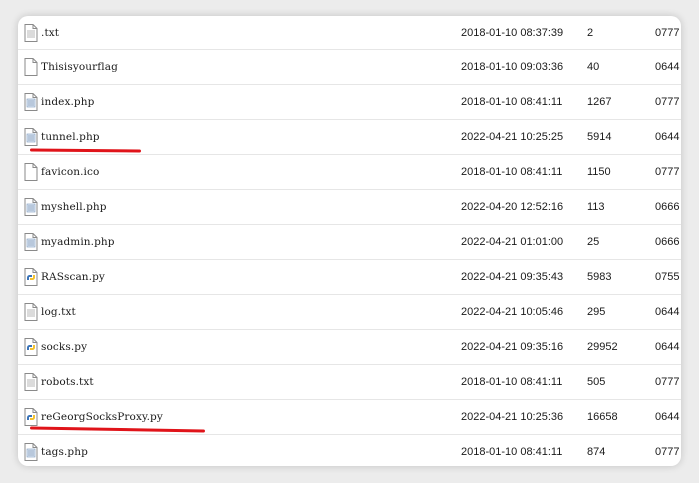 This screenshot has width=699, height=483. I want to click on file-row: index.php 2018-01-10 08:41:11 1267 0777, so click(349, 102).